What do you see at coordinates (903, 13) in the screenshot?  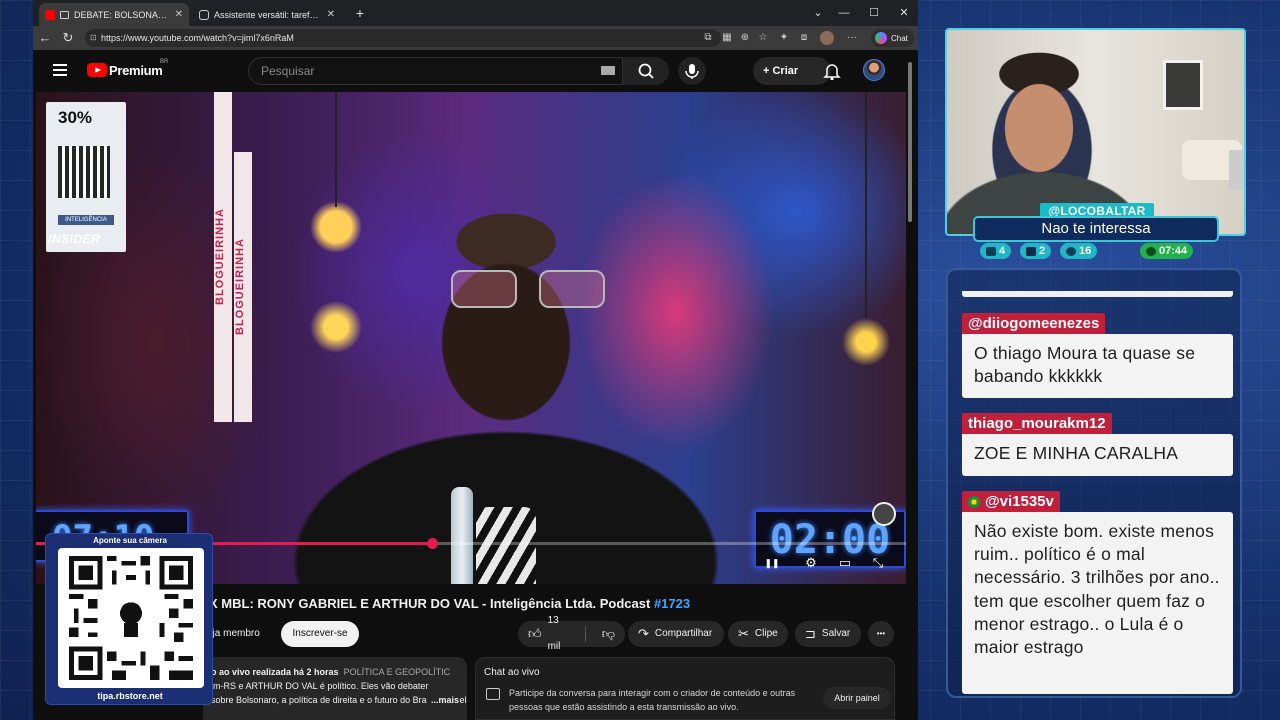 I see `window-close-button: ✕` at bounding box center [903, 13].